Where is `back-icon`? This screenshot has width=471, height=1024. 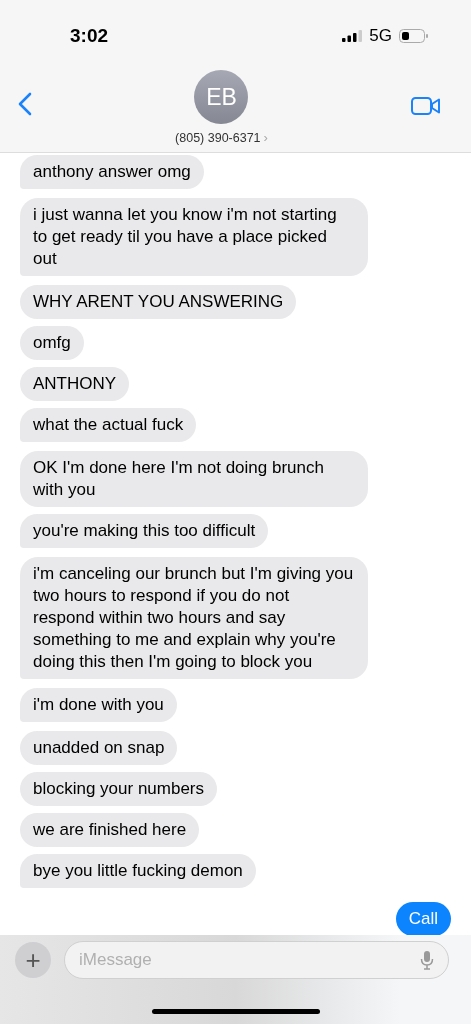 back-icon is located at coordinates (25, 104).